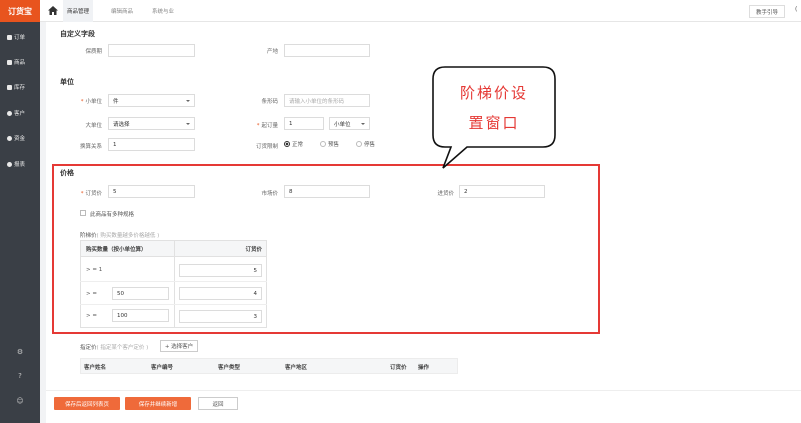 The height and width of the screenshot is (423, 801). Describe the element at coordinates (9, 87) in the screenshot. I see `warehouse-icon` at that location.